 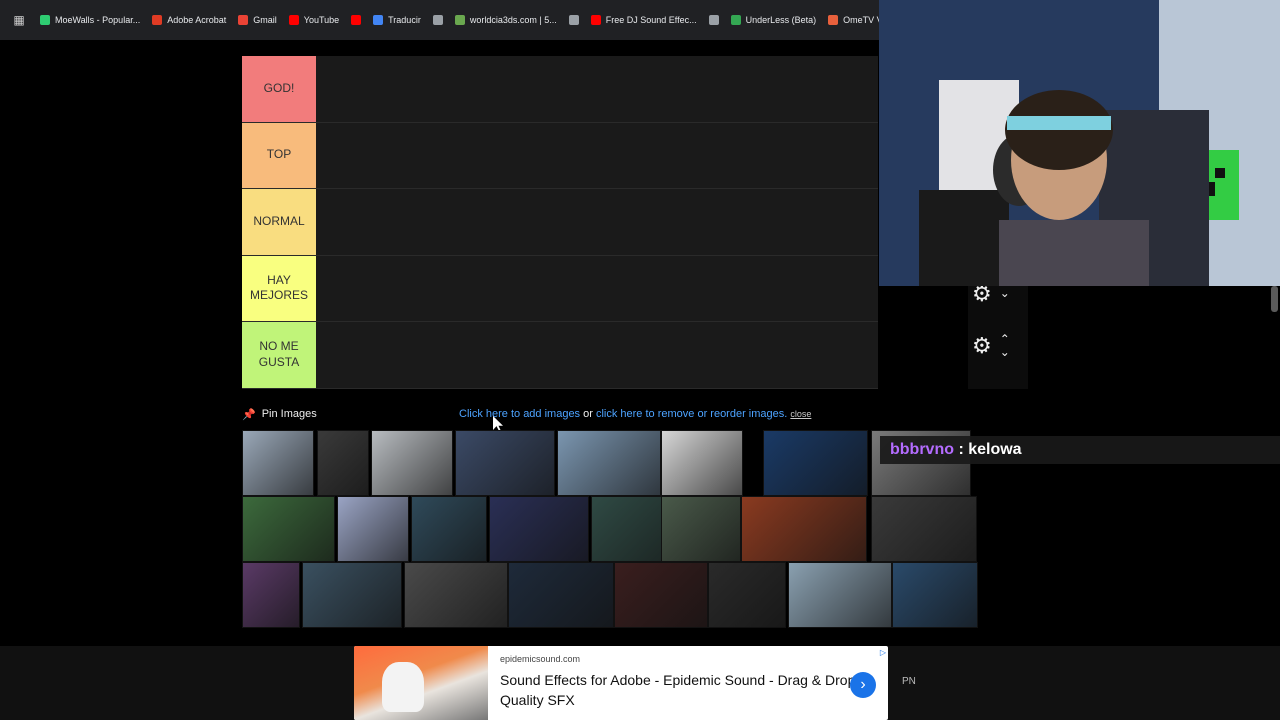 I want to click on reorder-arrows: ⌄, so click(x=1005, y=293).